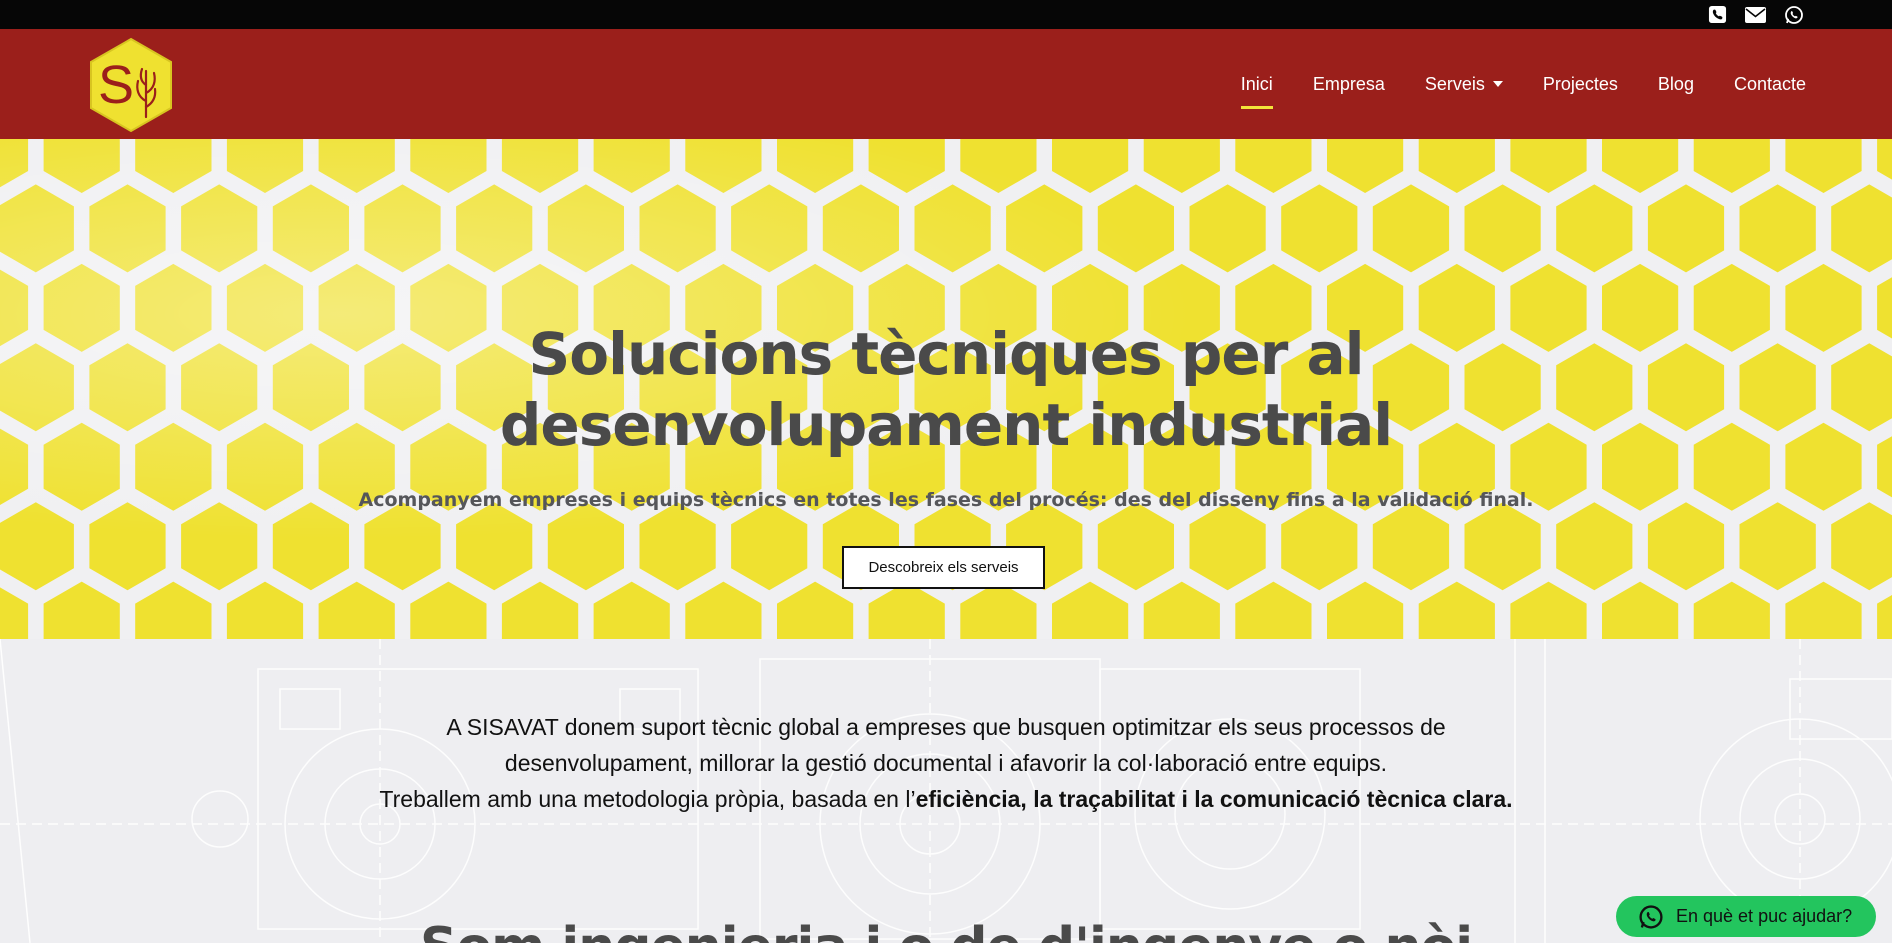 The image size is (1892, 943). Describe the element at coordinates (946, 14) in the screenshot. I see `top-contact-bar` at that location.